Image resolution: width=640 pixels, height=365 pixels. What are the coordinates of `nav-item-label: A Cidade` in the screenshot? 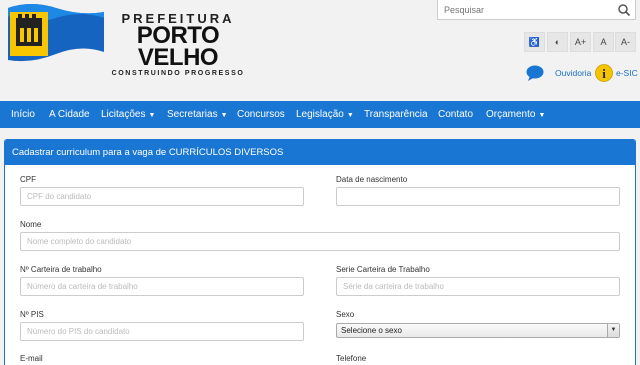 It's located at (69, 114).